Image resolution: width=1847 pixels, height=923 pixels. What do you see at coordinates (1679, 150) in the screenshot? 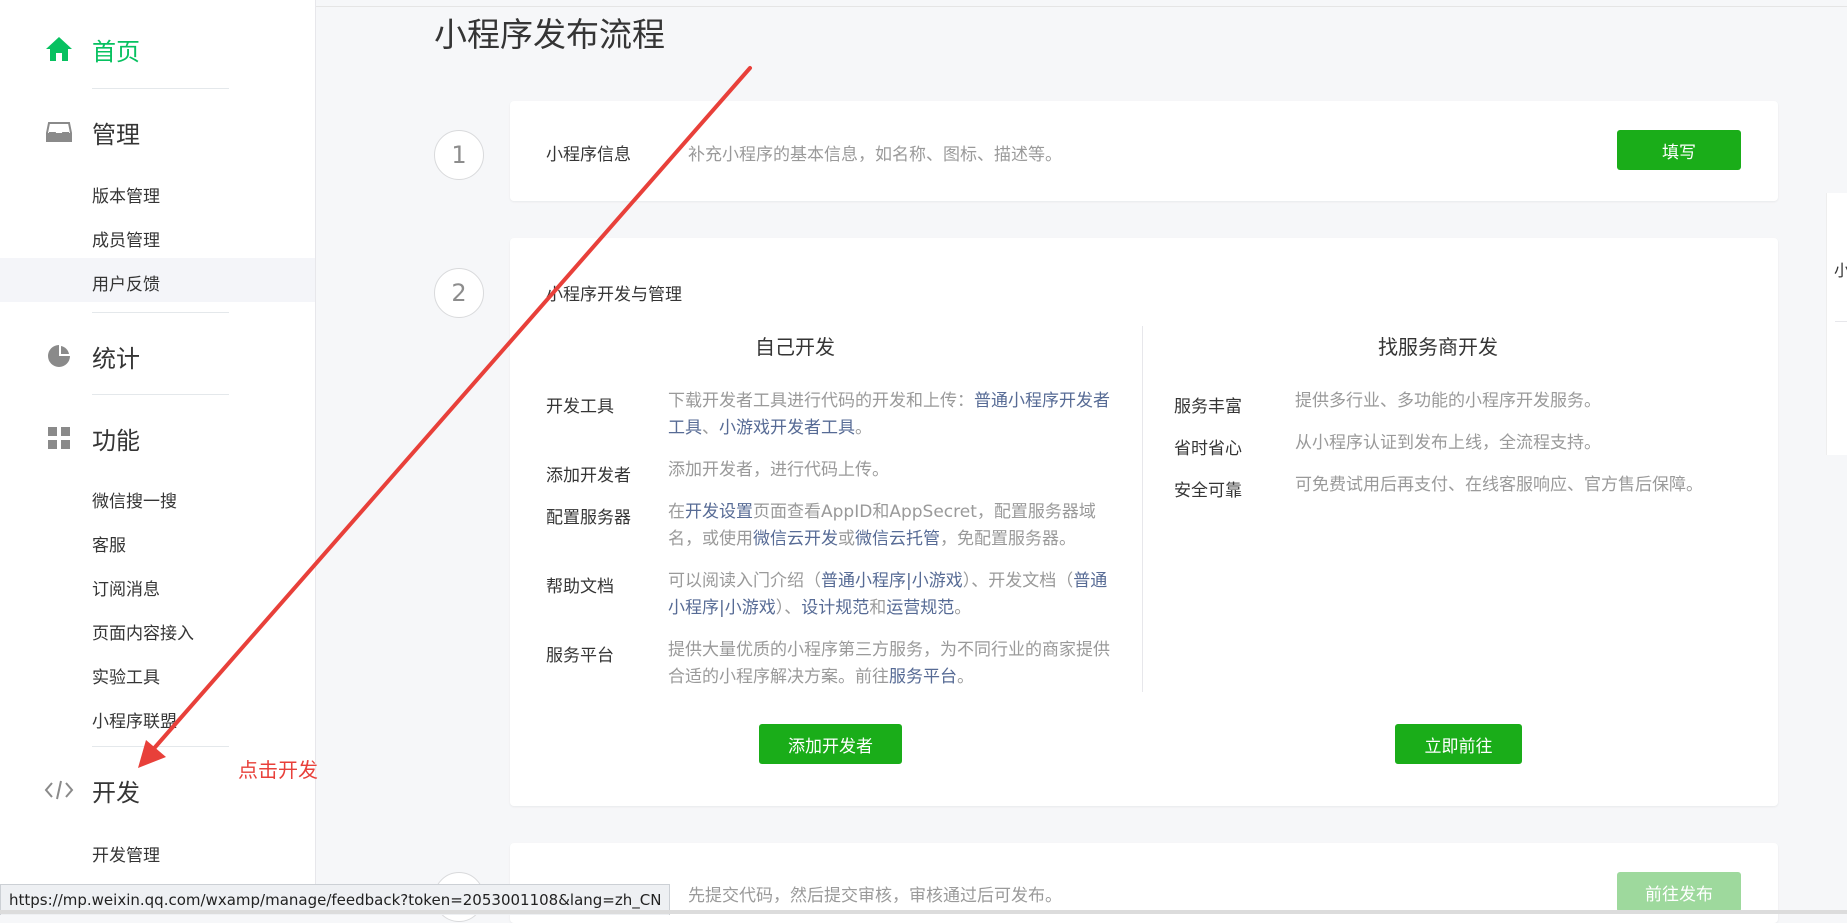
I see `fill-in-button: 填写` at bounding box center [1679, 150].